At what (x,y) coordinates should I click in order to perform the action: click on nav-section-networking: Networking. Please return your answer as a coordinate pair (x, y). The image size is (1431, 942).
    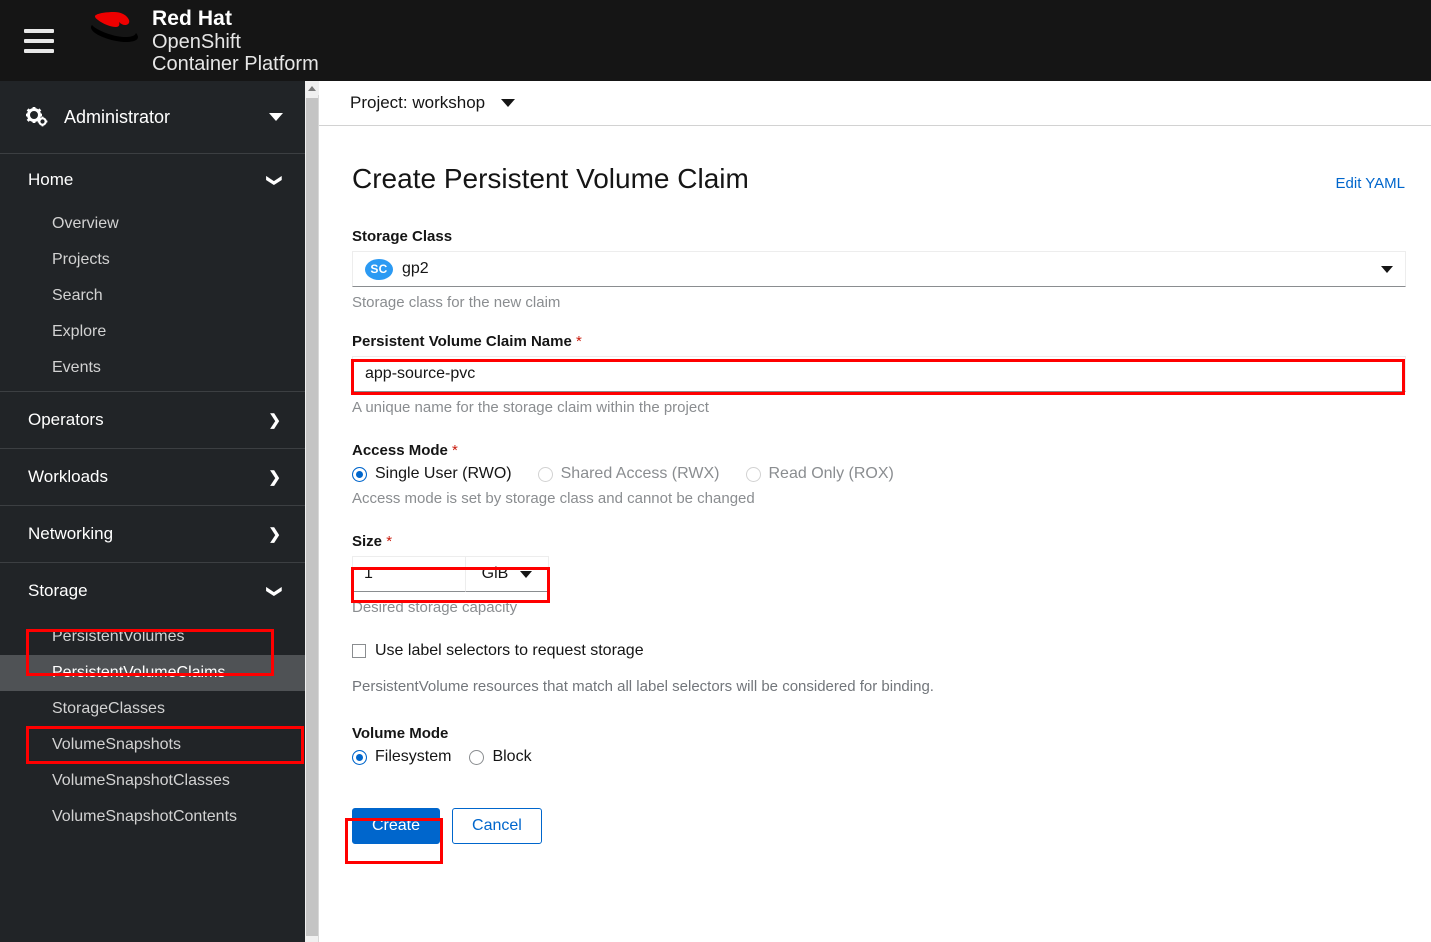
    Looking at the image, I should click on (152, 534).